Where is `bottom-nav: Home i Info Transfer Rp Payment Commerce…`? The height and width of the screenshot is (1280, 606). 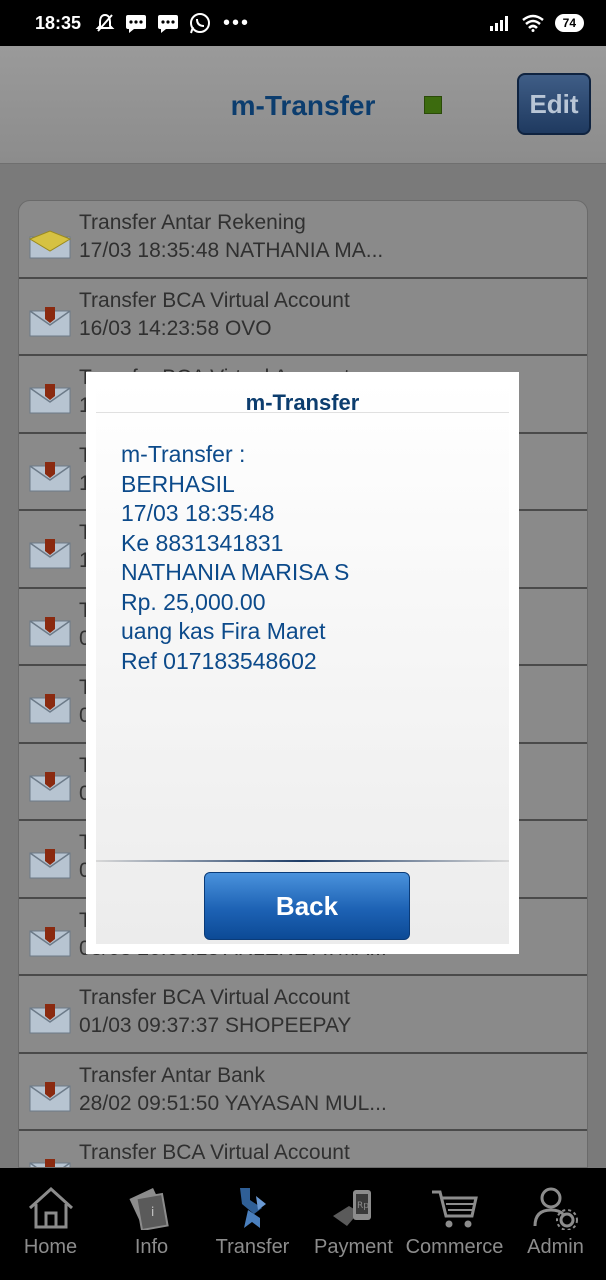 bottom-nav: Home i Info Transfer Rp Payment Commerce… is located at coordinates (303, 1224).